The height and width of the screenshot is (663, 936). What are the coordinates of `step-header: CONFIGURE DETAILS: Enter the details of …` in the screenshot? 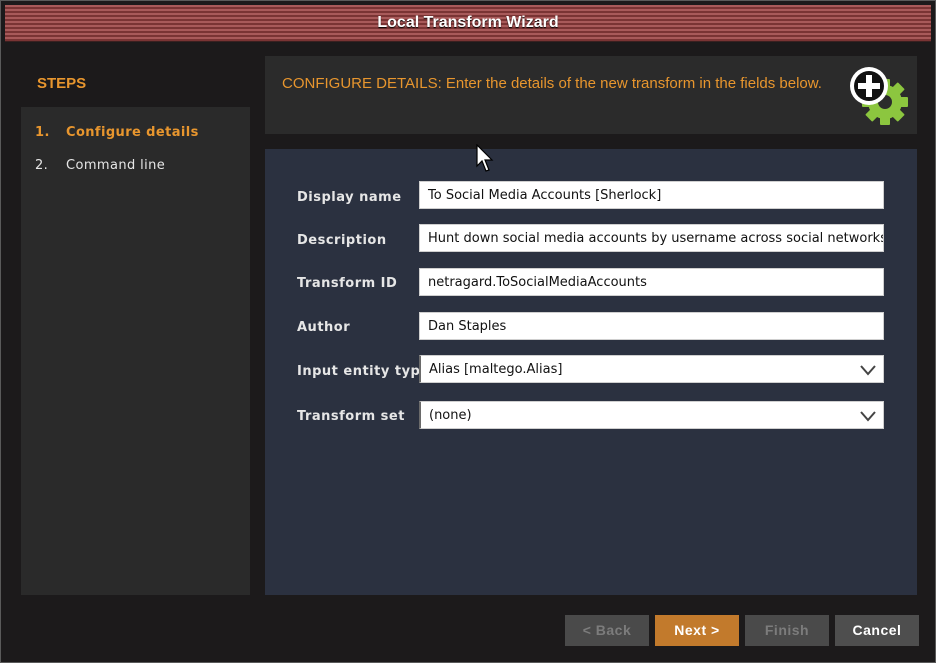 It's located at (591, 95).